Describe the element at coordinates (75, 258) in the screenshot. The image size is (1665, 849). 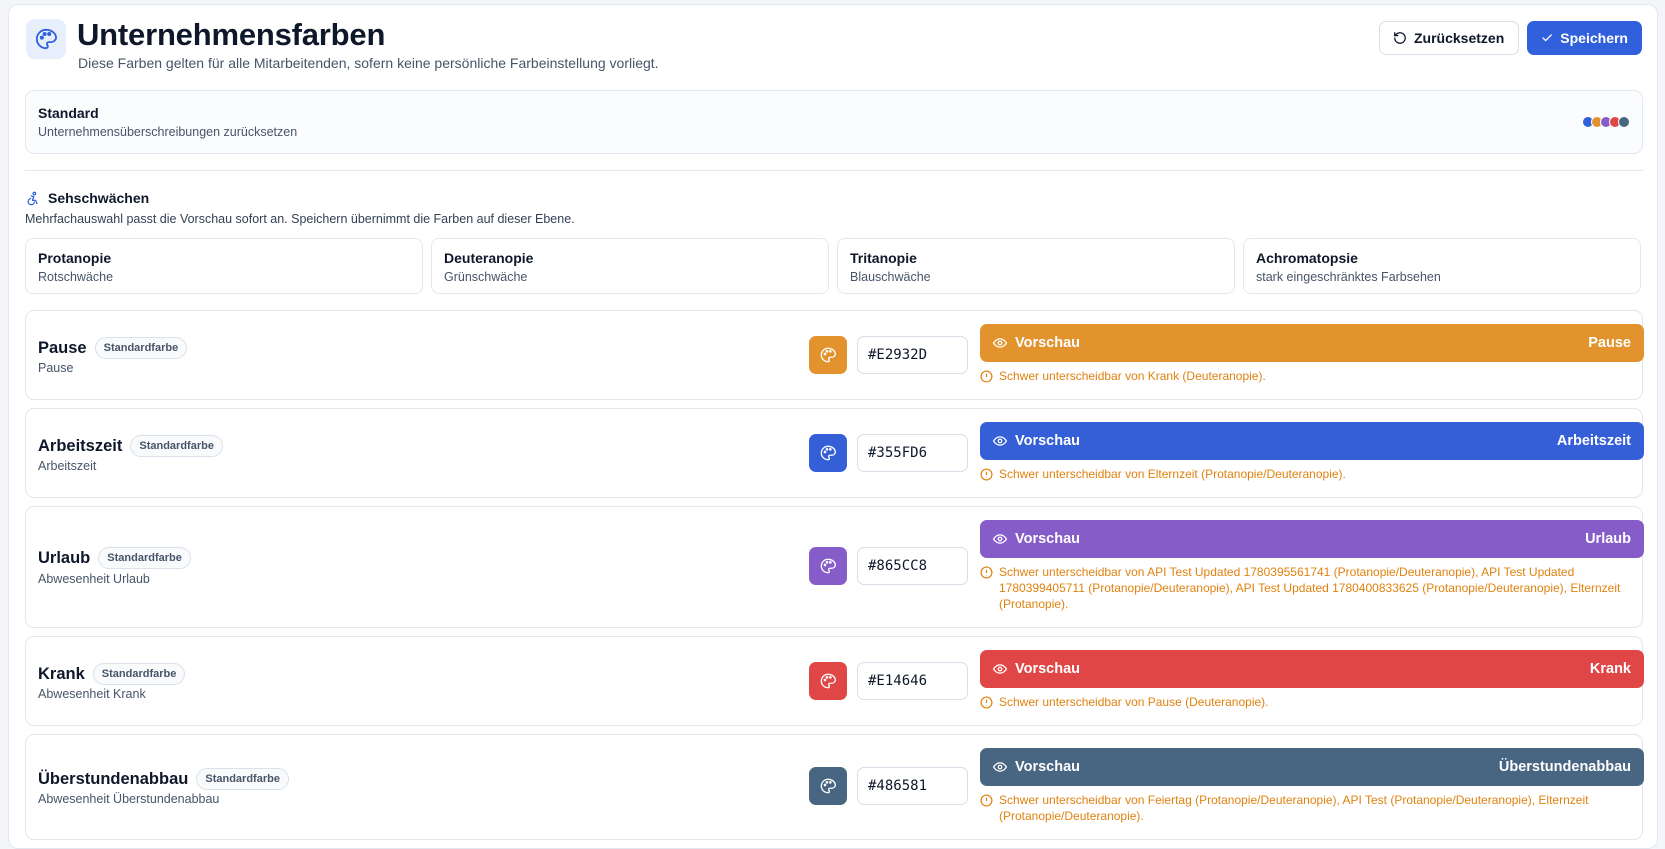
I see `vision-option-title: Protanopie` at that location.